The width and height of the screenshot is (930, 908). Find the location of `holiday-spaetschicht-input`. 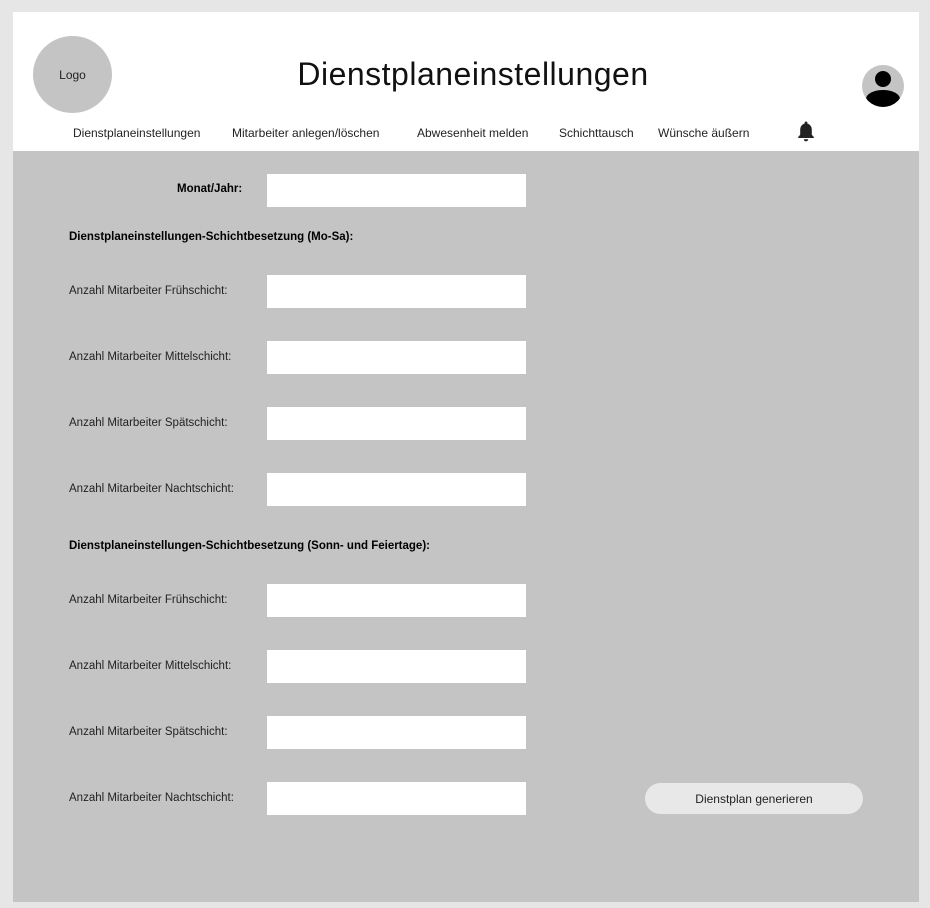

holiday-spaetschicht-input is located at coordinates (396, 732).